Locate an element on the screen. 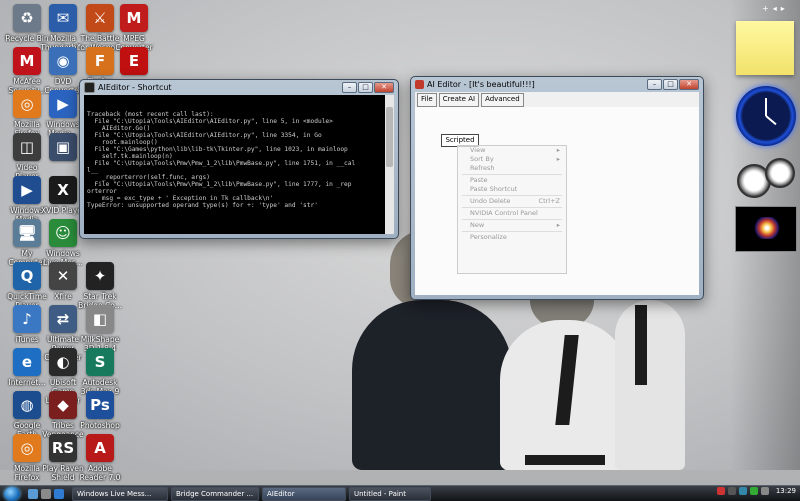 This screenshot has height=501, width=800. desktop-icon: ◧MilkShape 3D 1.8.4 is located at coordinates (100, 329).